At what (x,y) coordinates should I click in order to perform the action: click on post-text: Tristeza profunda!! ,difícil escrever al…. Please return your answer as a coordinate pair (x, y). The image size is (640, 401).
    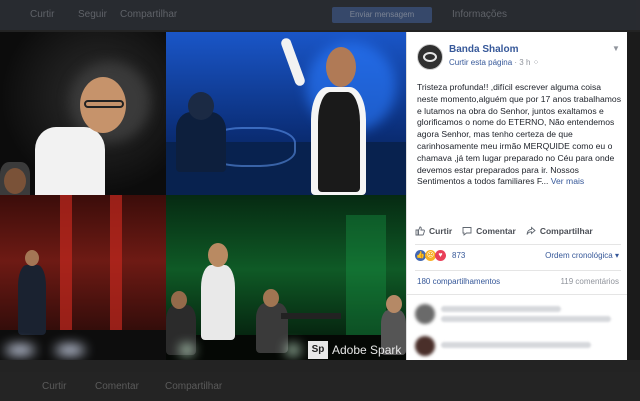
    Looking at the image, I should click on (519, 135).